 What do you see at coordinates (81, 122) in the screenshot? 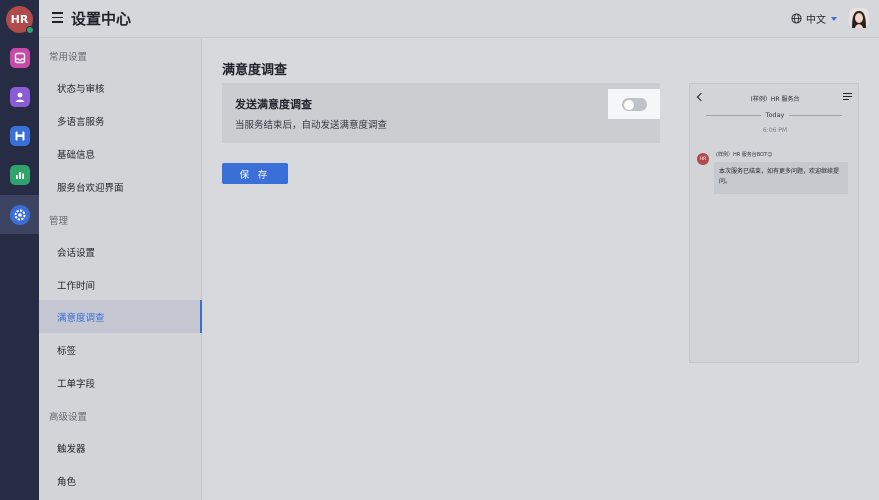
I see `sidebar-item-label: 多语言服务` at bounding box center [81, 122].